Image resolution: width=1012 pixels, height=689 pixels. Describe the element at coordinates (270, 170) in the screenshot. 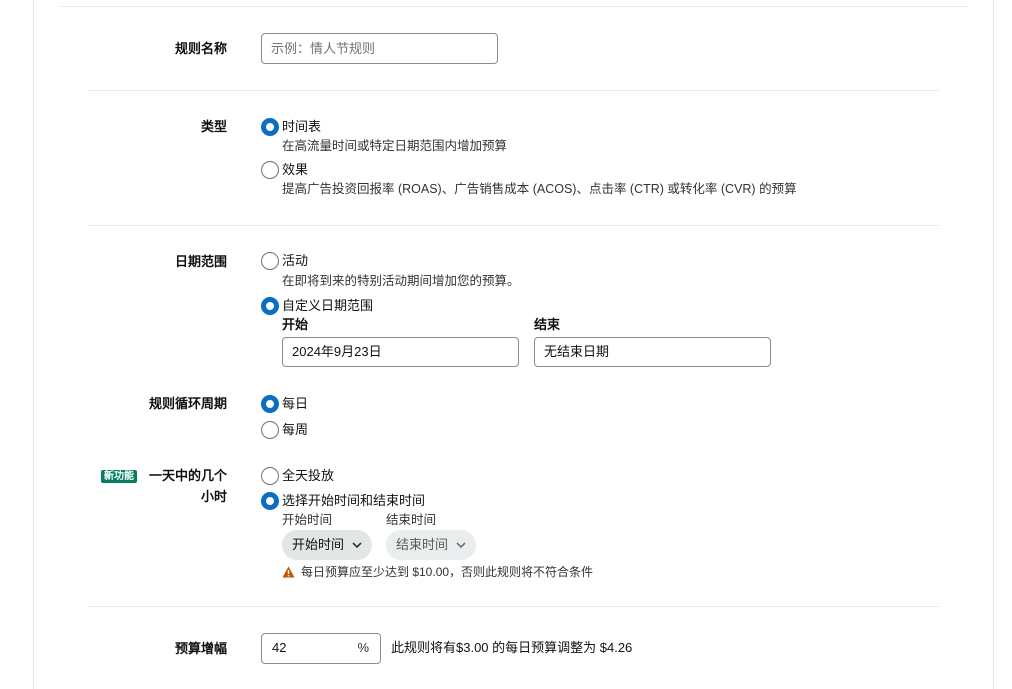

I see `type-performance-radio` at that location.